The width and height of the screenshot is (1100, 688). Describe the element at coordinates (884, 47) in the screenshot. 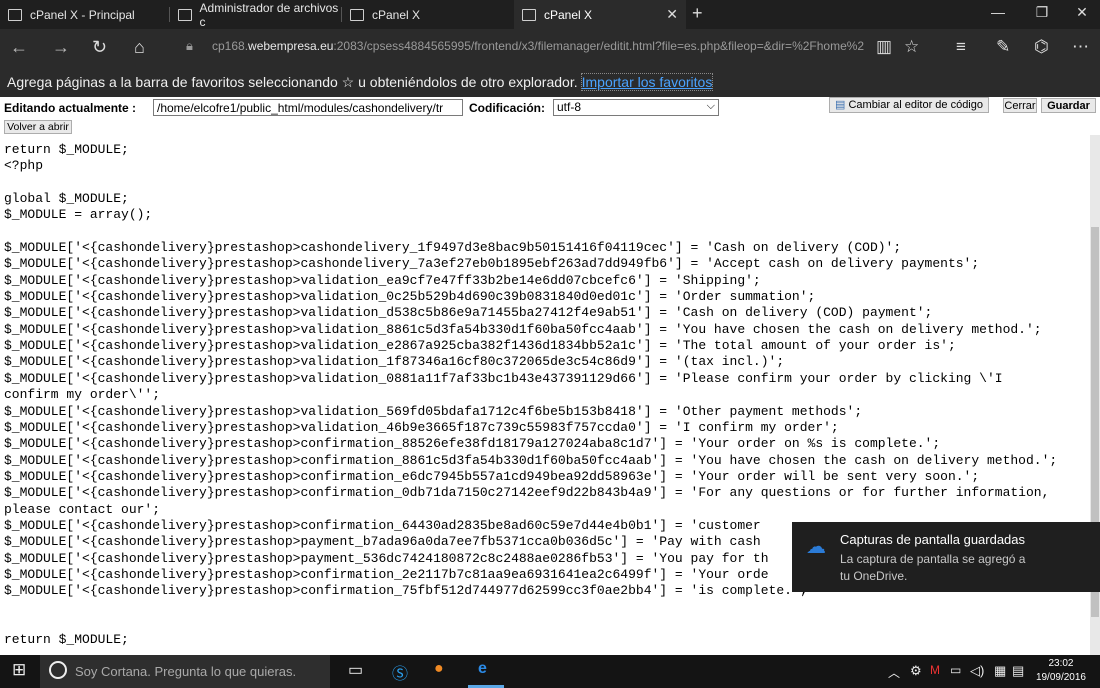

I see `reading-view-icon: ▥` at that location.